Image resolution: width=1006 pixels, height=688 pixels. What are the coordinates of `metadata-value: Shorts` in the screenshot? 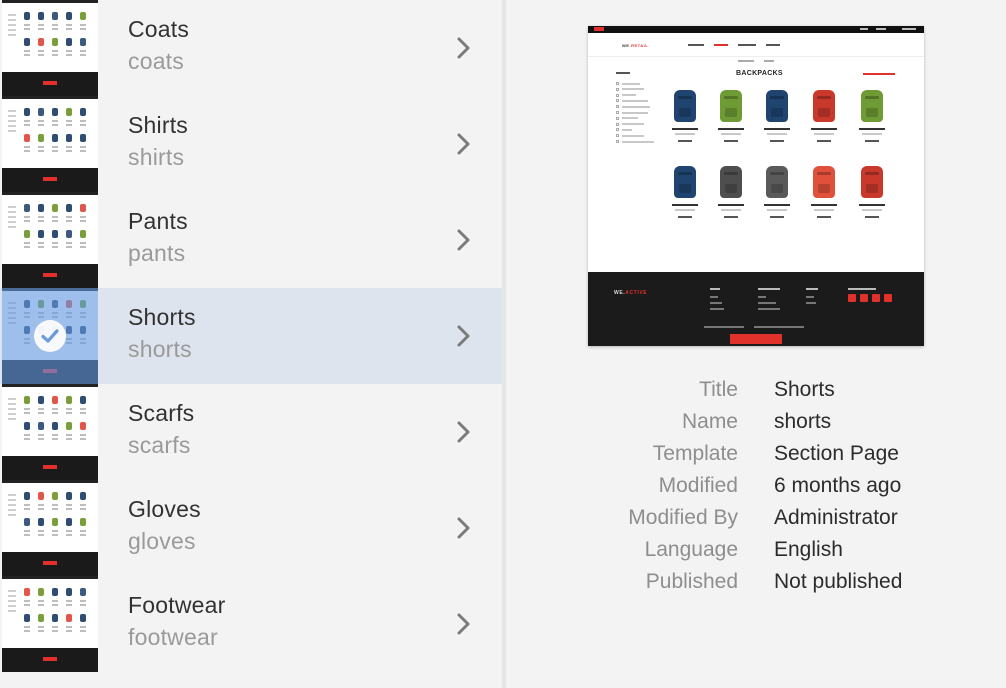 It's located at (804, 389).